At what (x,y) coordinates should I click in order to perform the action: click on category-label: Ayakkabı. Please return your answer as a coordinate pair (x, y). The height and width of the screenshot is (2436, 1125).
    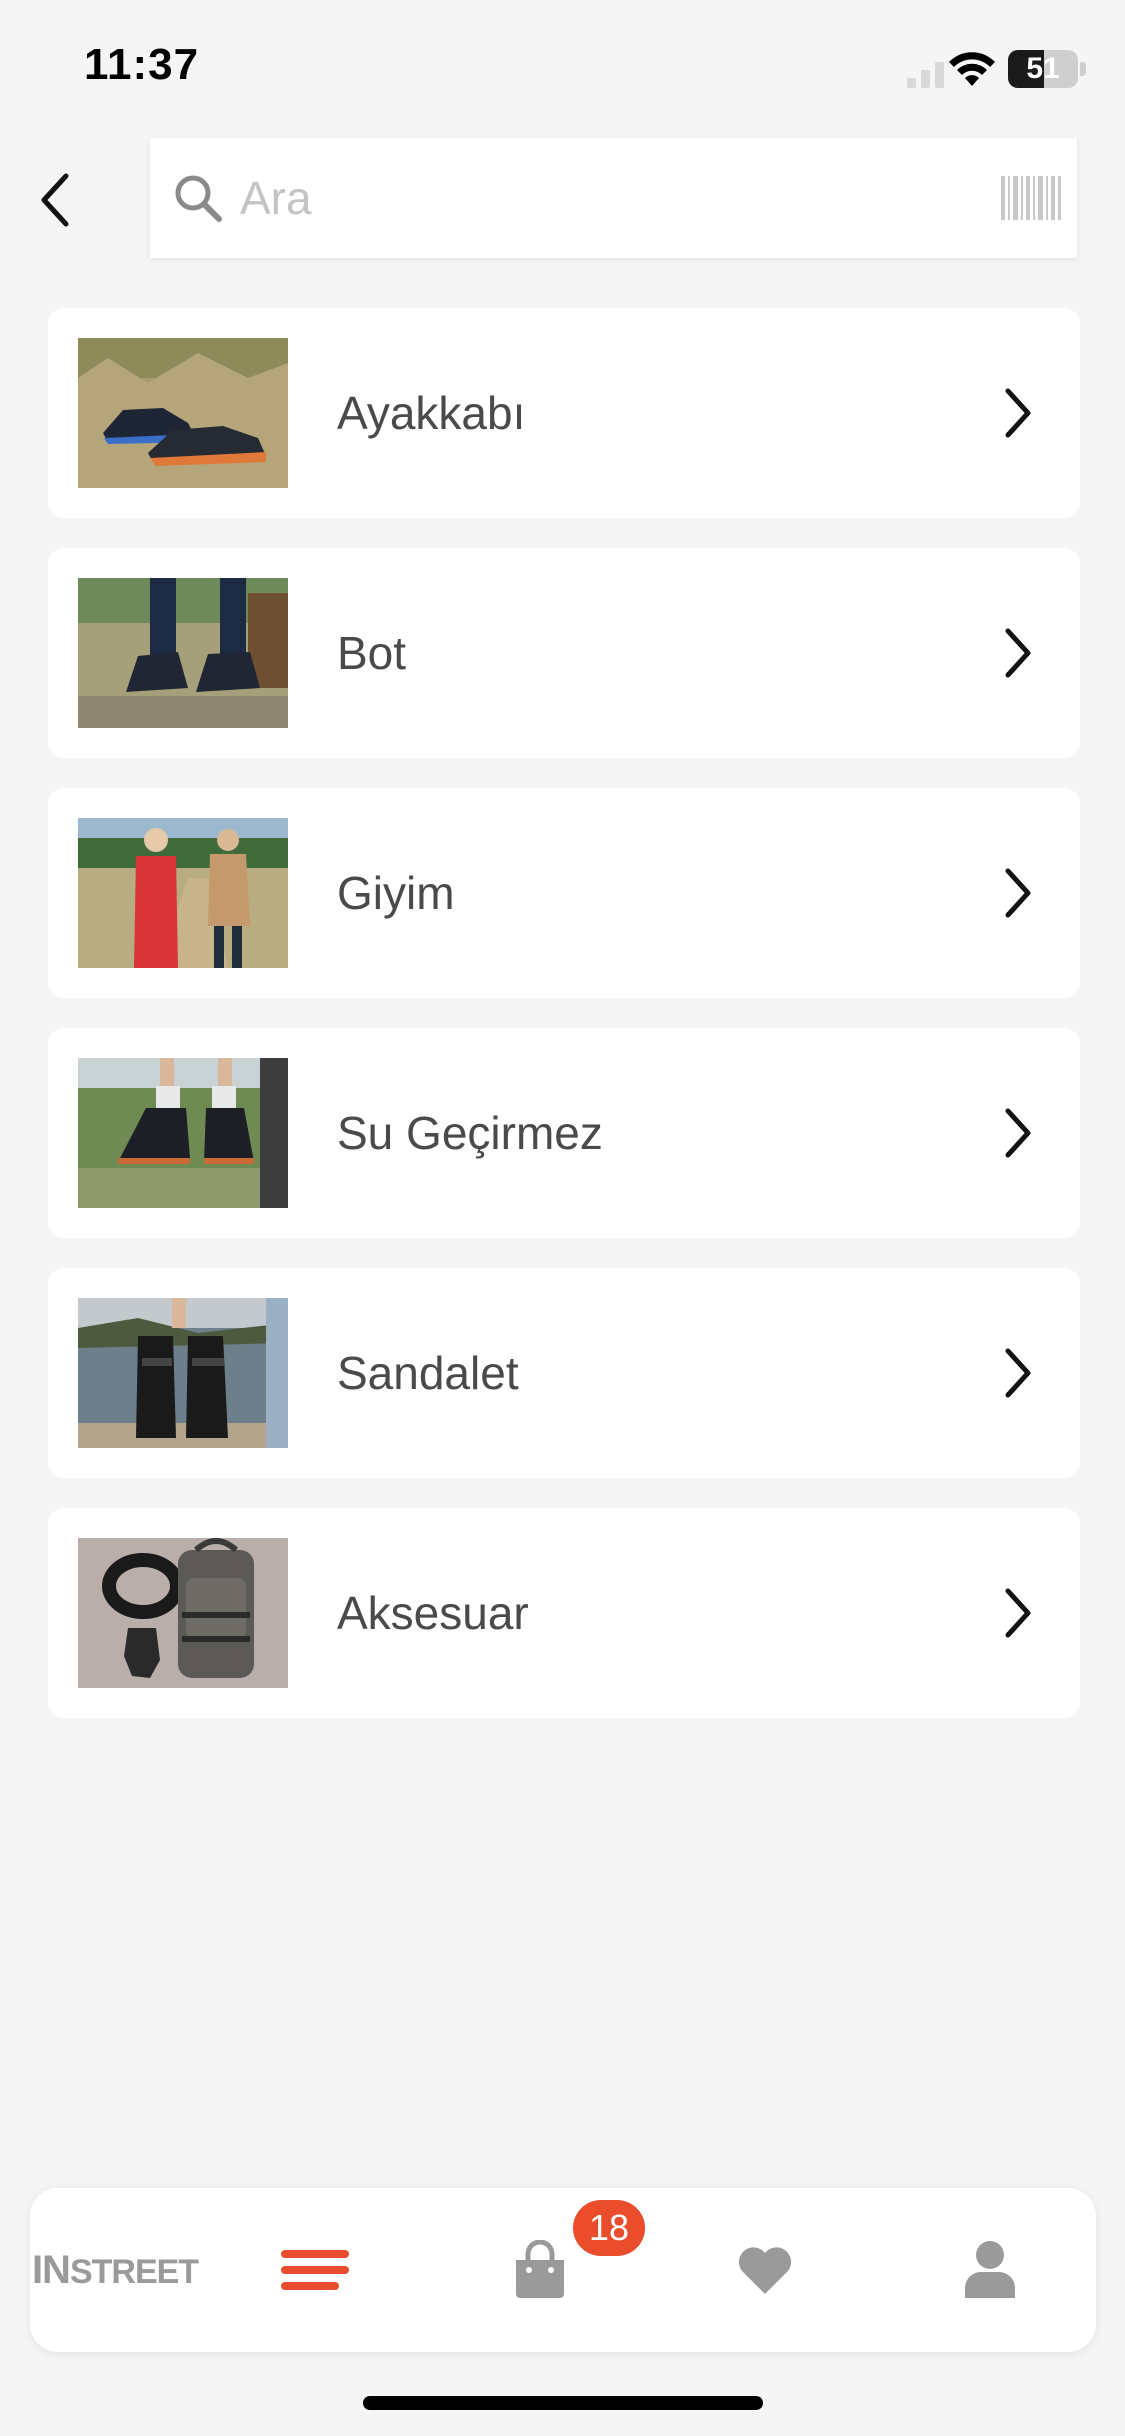
    Looking at the image, I should click on (431, 413).